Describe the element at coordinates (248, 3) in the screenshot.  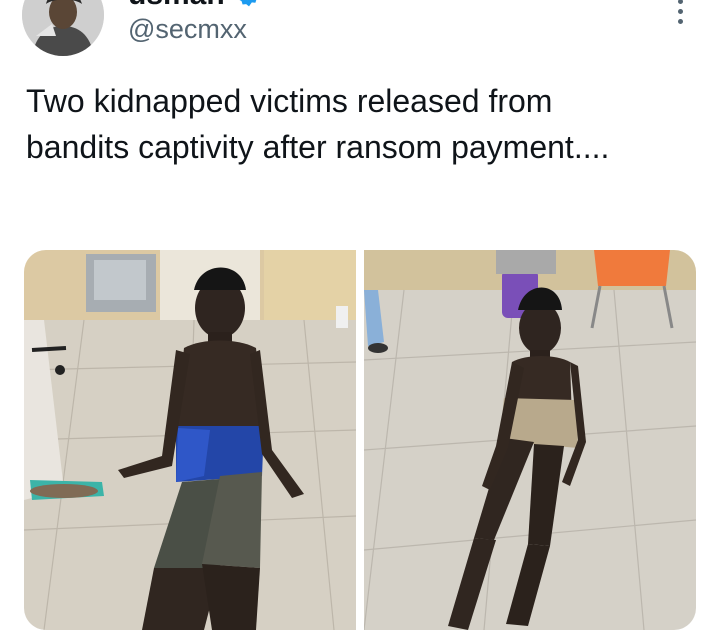
I see `verified-badge-icon` at that location.